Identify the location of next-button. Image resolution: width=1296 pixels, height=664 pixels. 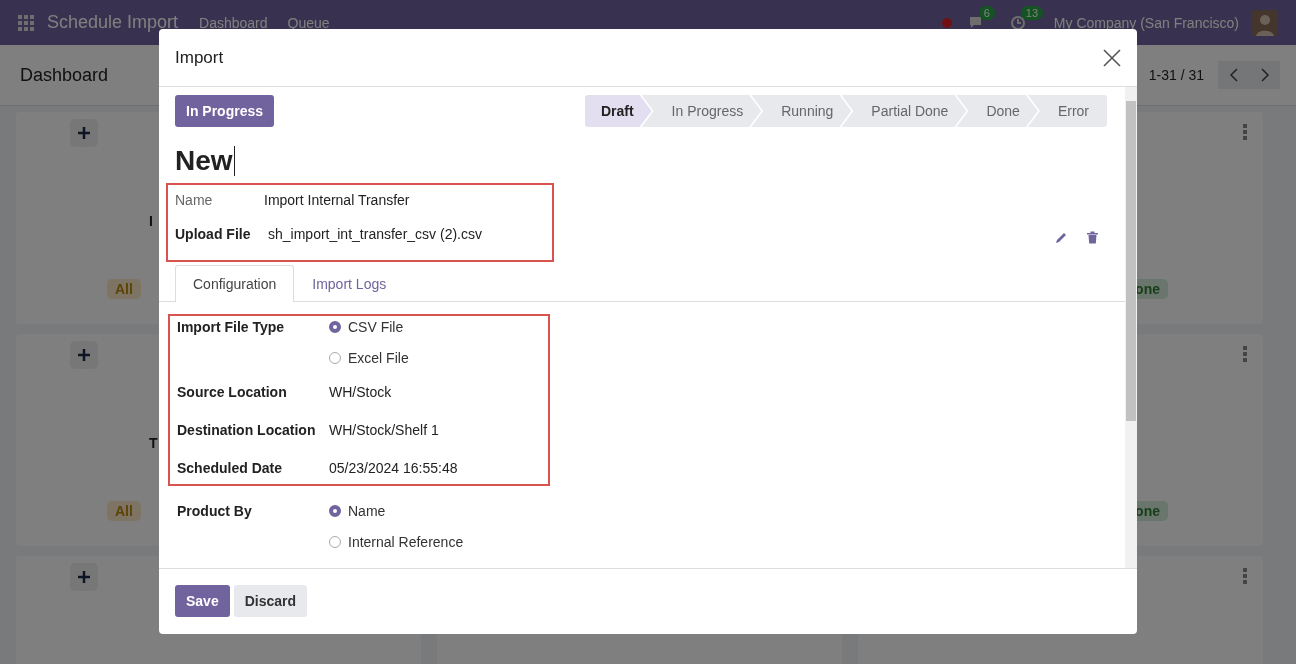
(1264, 75).